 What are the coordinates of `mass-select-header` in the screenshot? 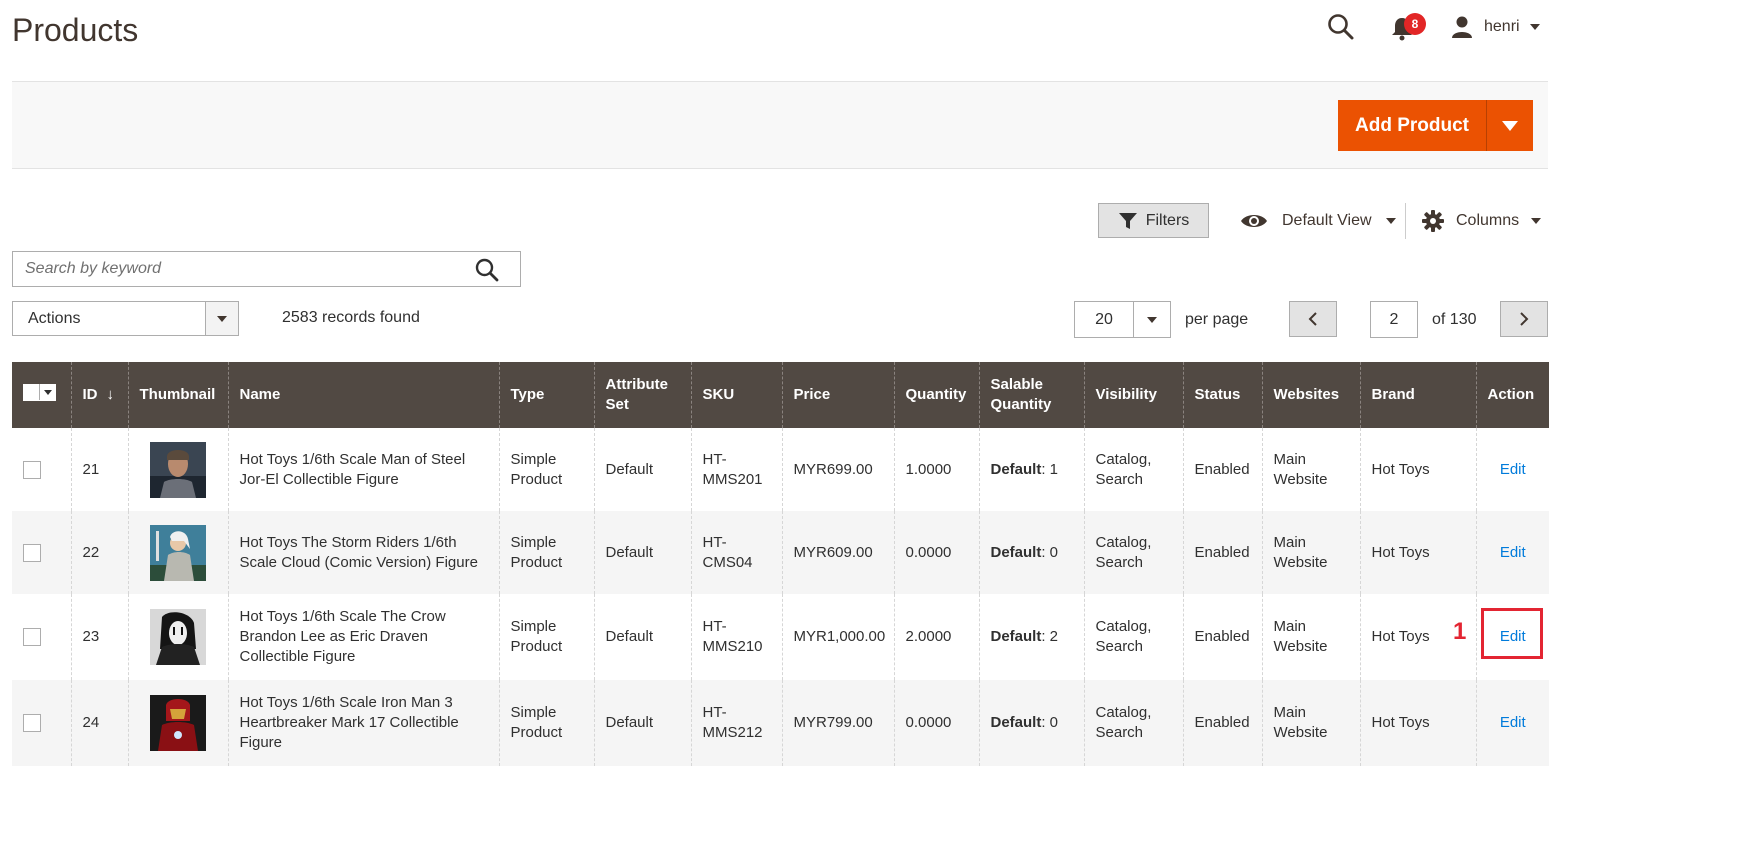 It's located at (41, 395).